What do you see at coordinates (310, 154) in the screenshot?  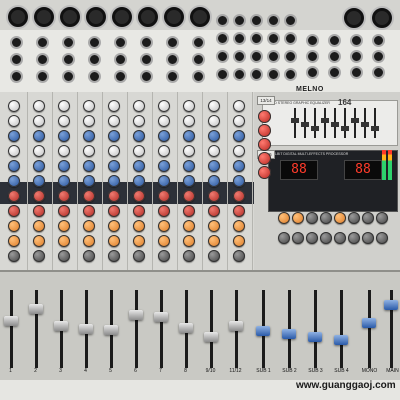 I see `fx-title: 24-BIT DIGITAL MULTI-EFFECTS PROCESSOR` at bounding box center [310, 154].